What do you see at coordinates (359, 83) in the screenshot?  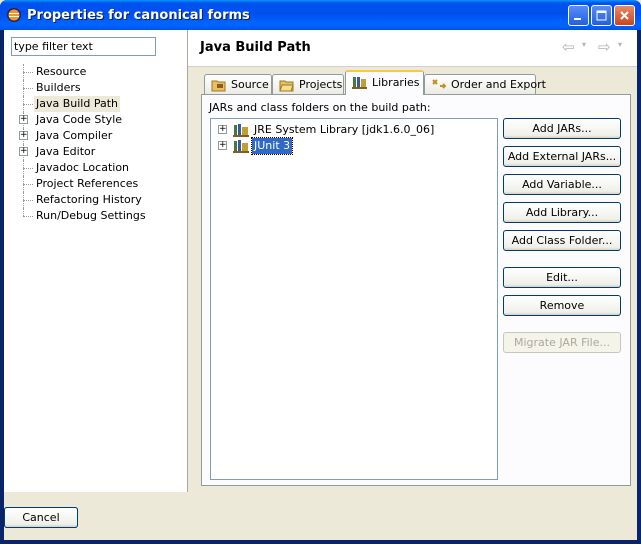 I see `libraries-icon` at bounding box center [359, 83].